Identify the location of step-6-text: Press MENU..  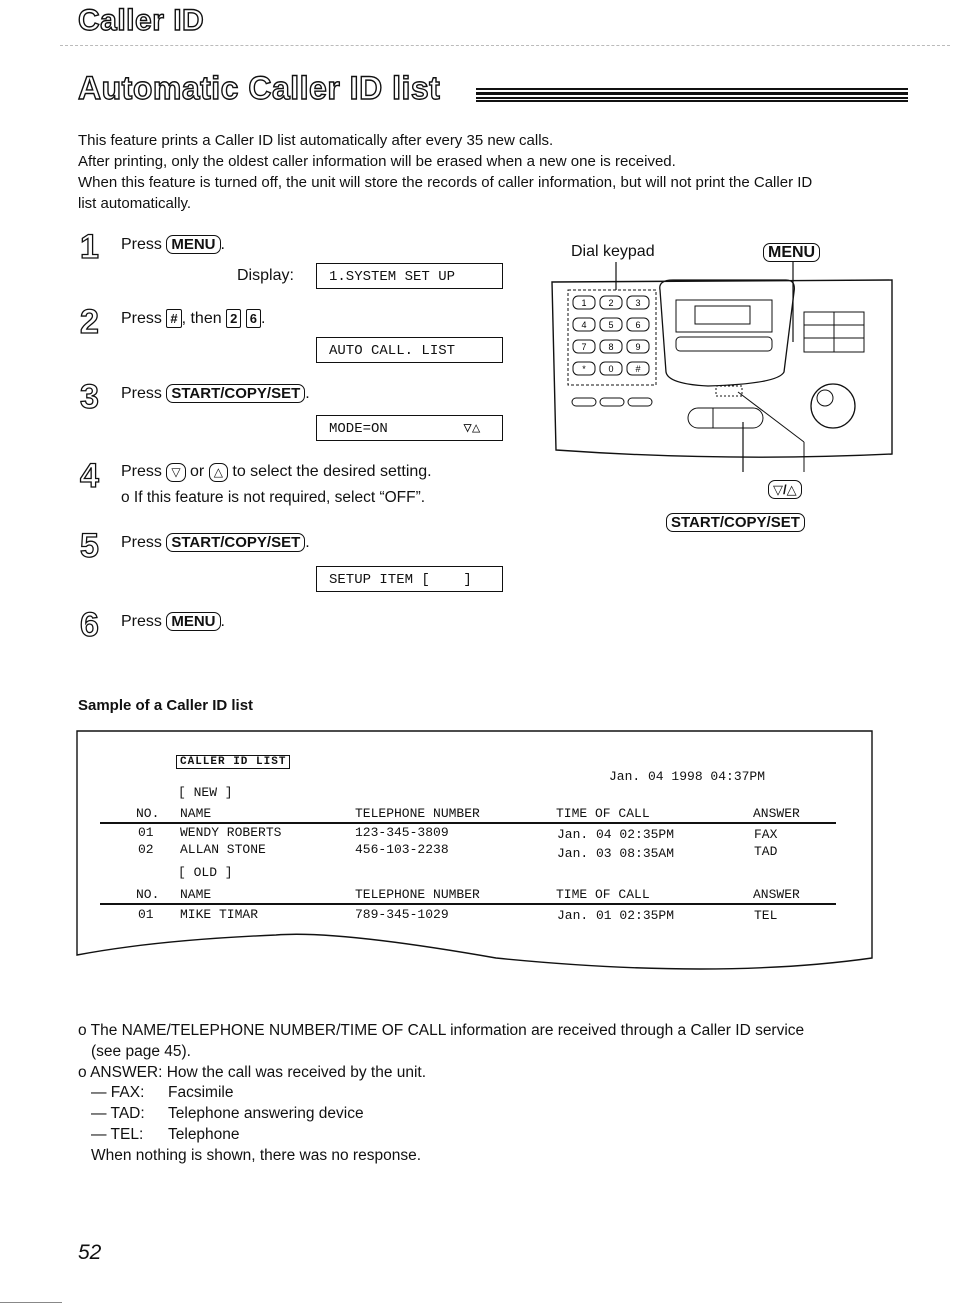
(173, 621).